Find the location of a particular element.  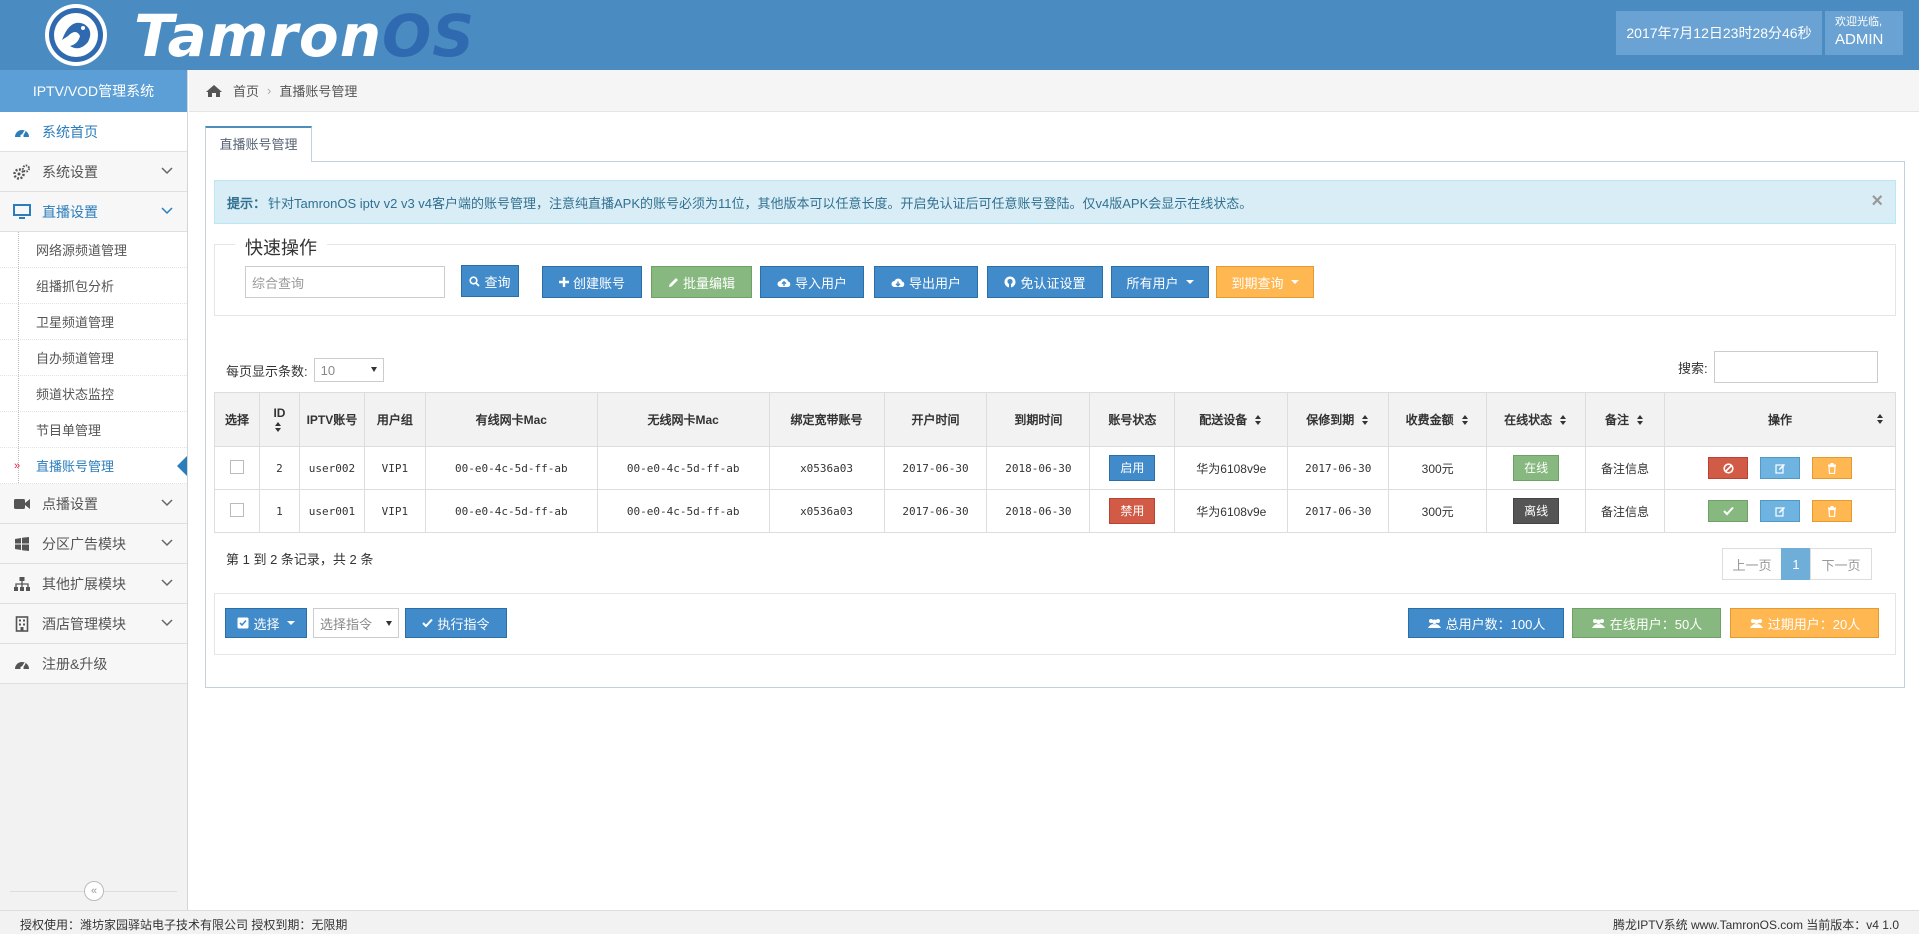

sidebar-item-extensions: 其他扩展模块 is located at coordinates (93, 584).